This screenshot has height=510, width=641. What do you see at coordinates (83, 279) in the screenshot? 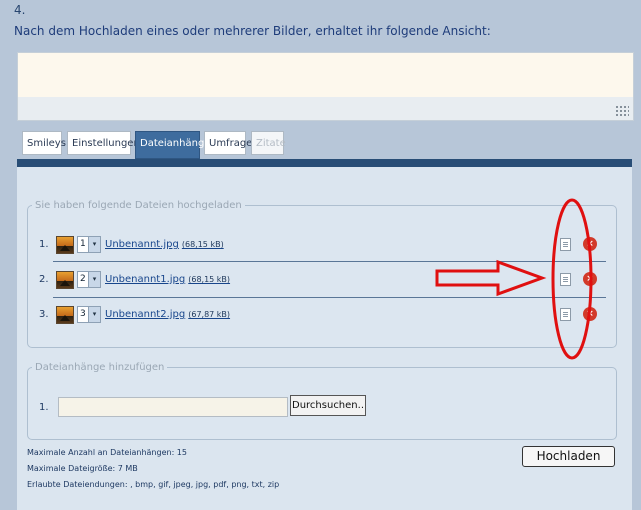
I see `file-order-value: 2` at bounding box center [83, 279].